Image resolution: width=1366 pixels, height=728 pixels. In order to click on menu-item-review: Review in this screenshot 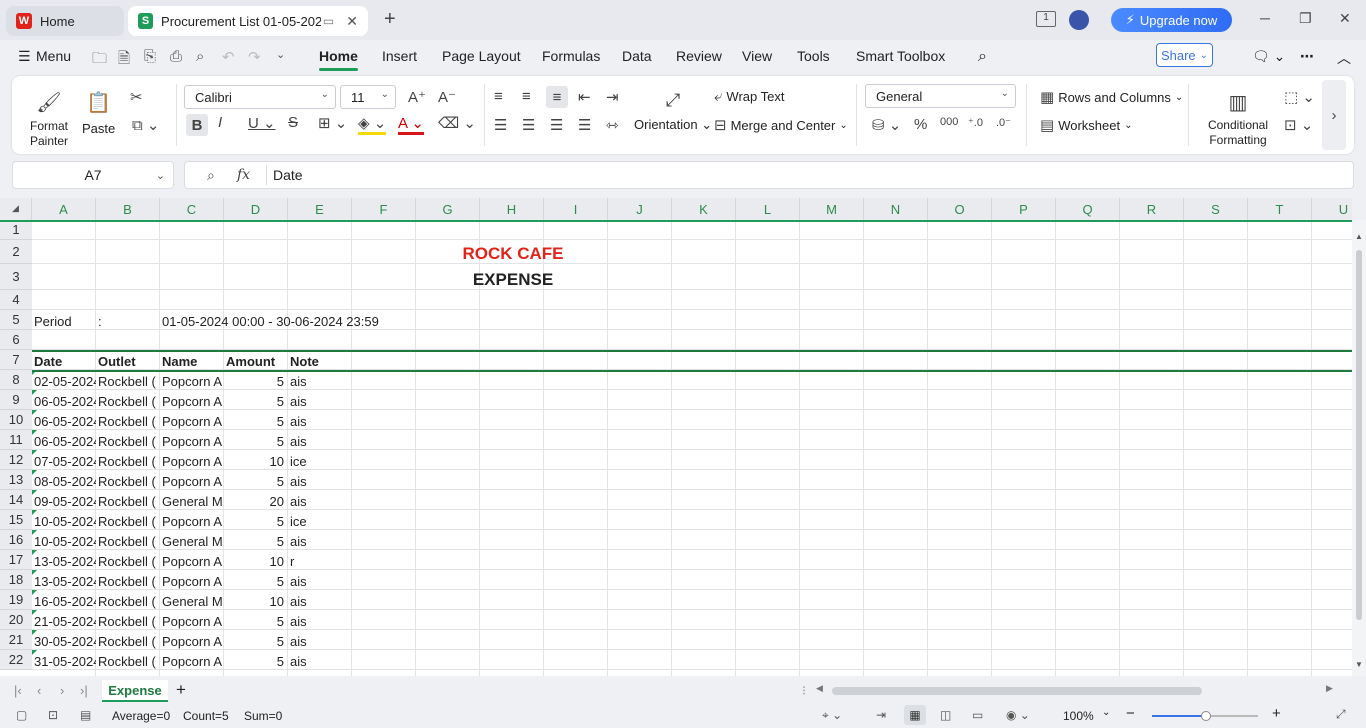, I will do `click(699, 56)`.